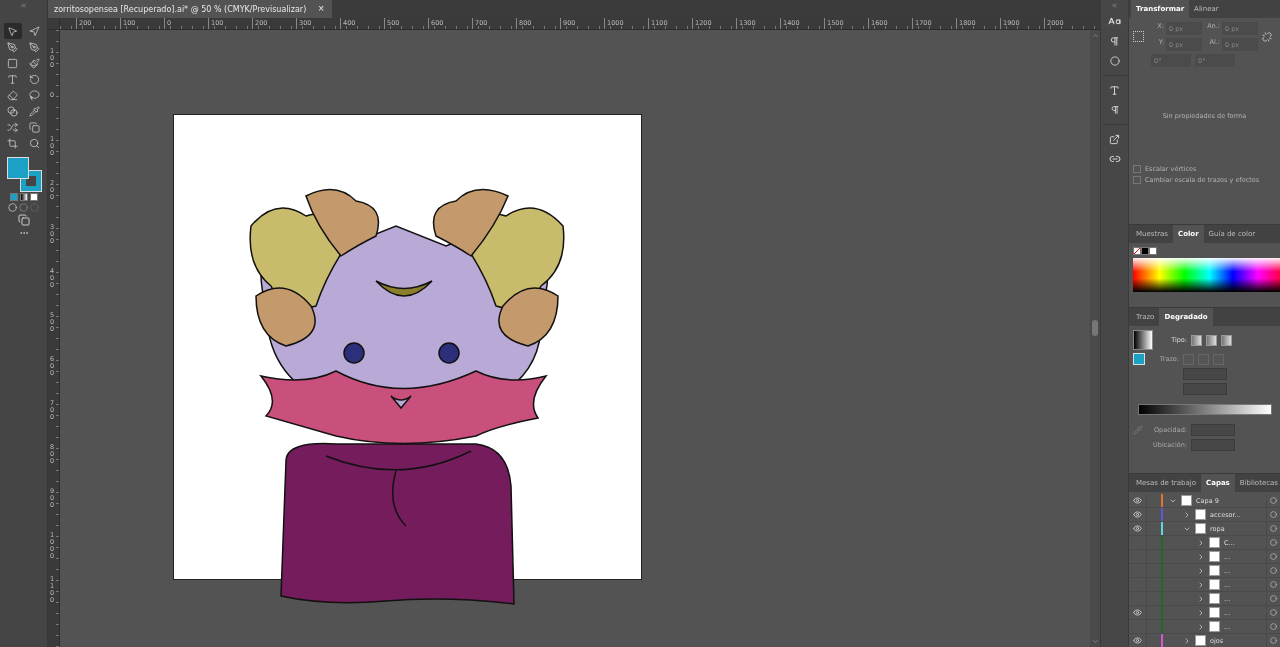 The image size is (1280, 647). I want to click on reference-point-icon, so click(1138, 36).